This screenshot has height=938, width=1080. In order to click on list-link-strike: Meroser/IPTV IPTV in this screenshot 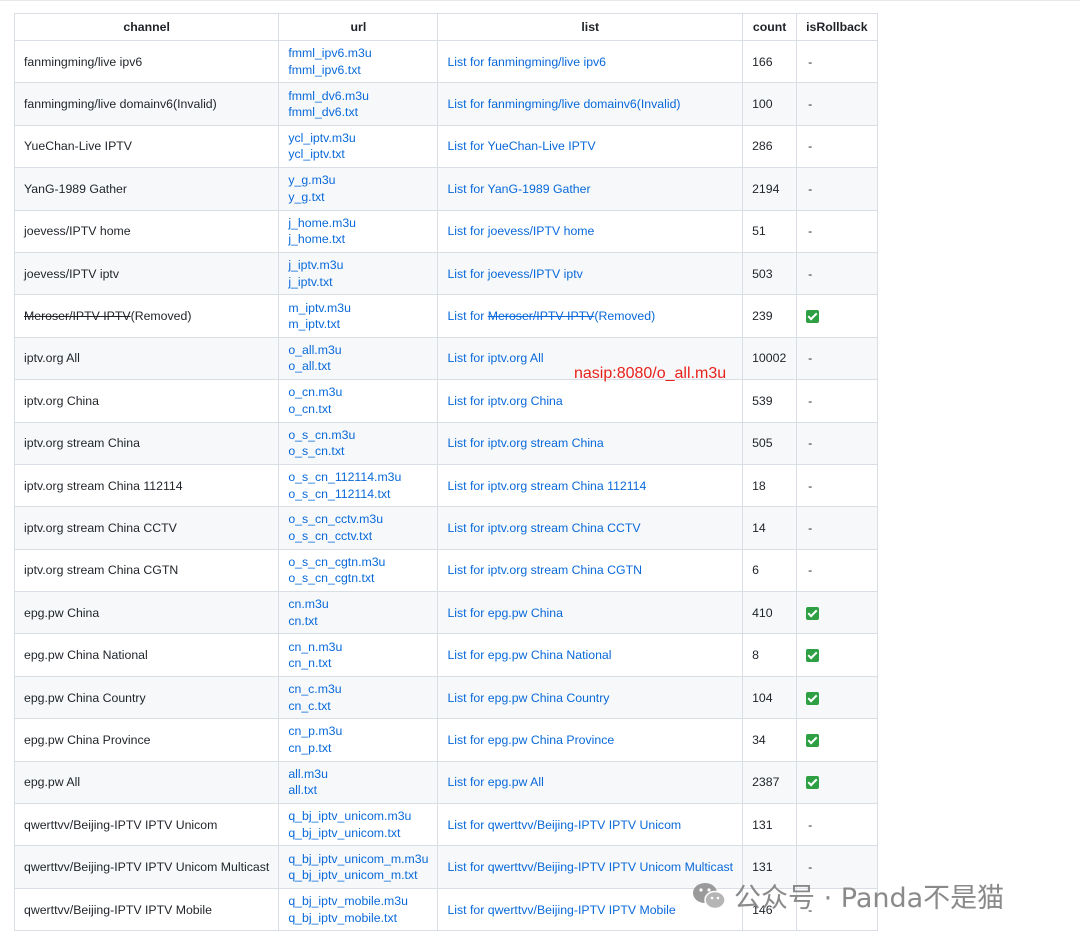, I will do `click(541, 316)`.